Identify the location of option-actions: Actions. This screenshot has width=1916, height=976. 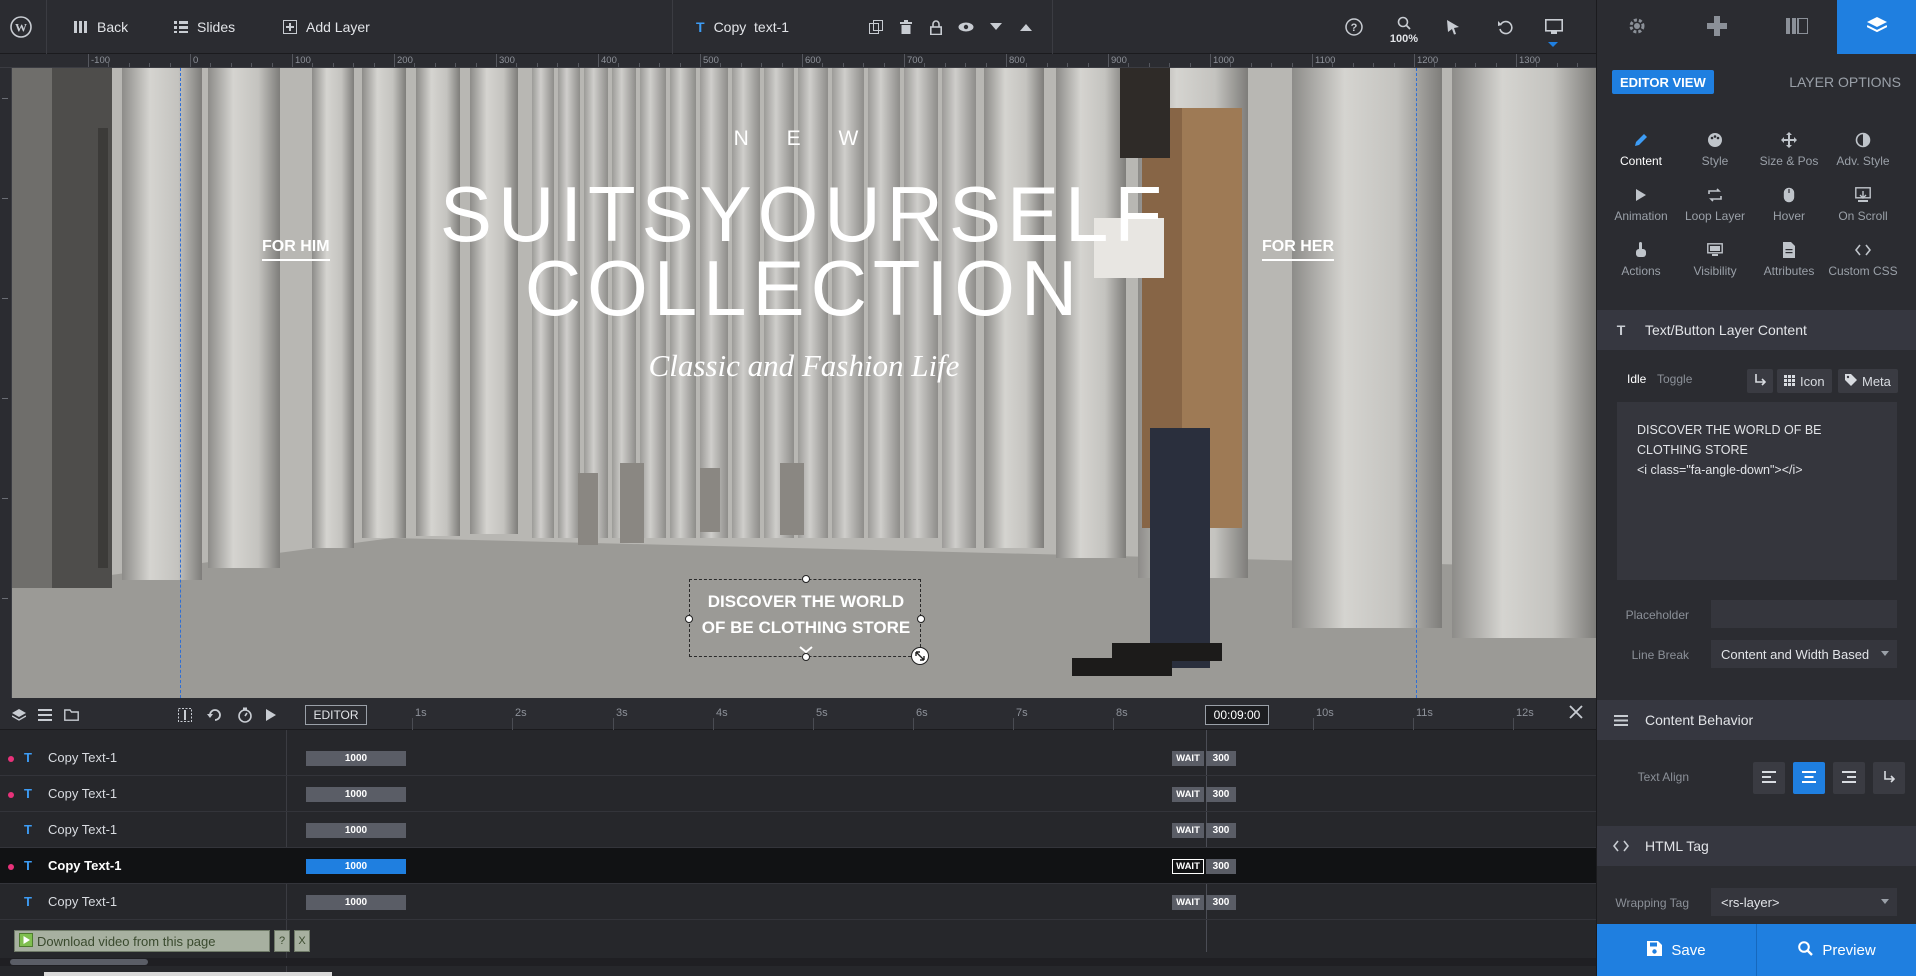
(1641, 265).